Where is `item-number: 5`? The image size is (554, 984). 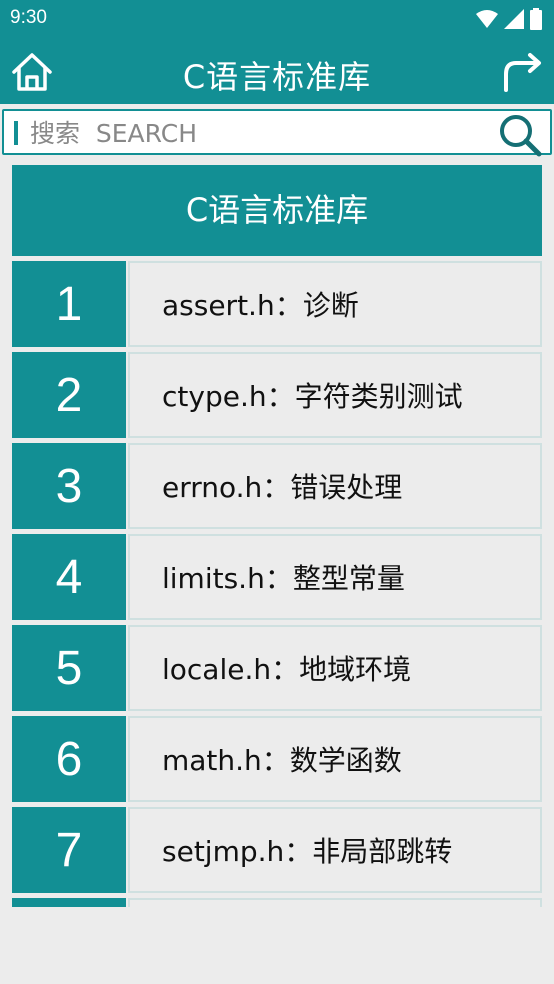
item-number: 5 is located at coordinates (69, 668).